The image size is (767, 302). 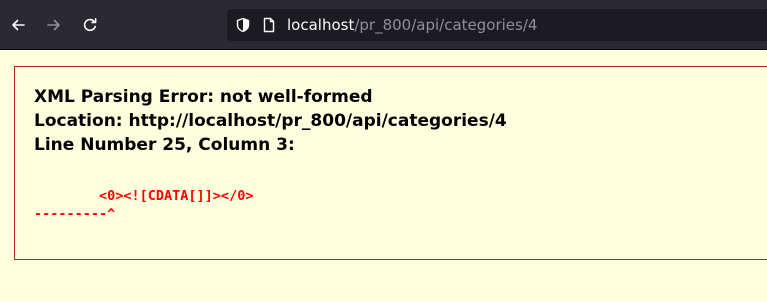 I want to click on reload-button, so click(x=90, y=25).